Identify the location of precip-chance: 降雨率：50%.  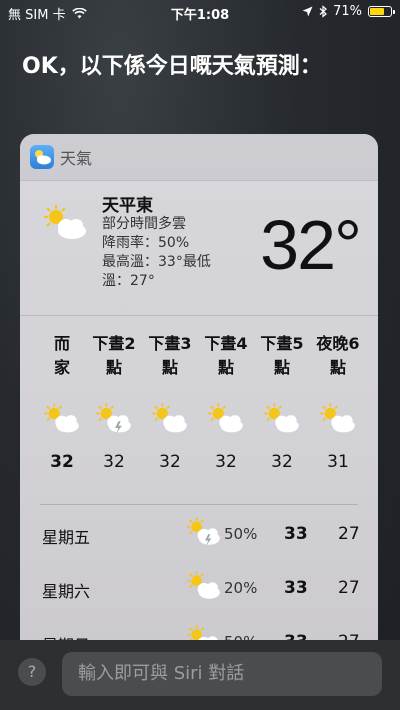
(146, 243).